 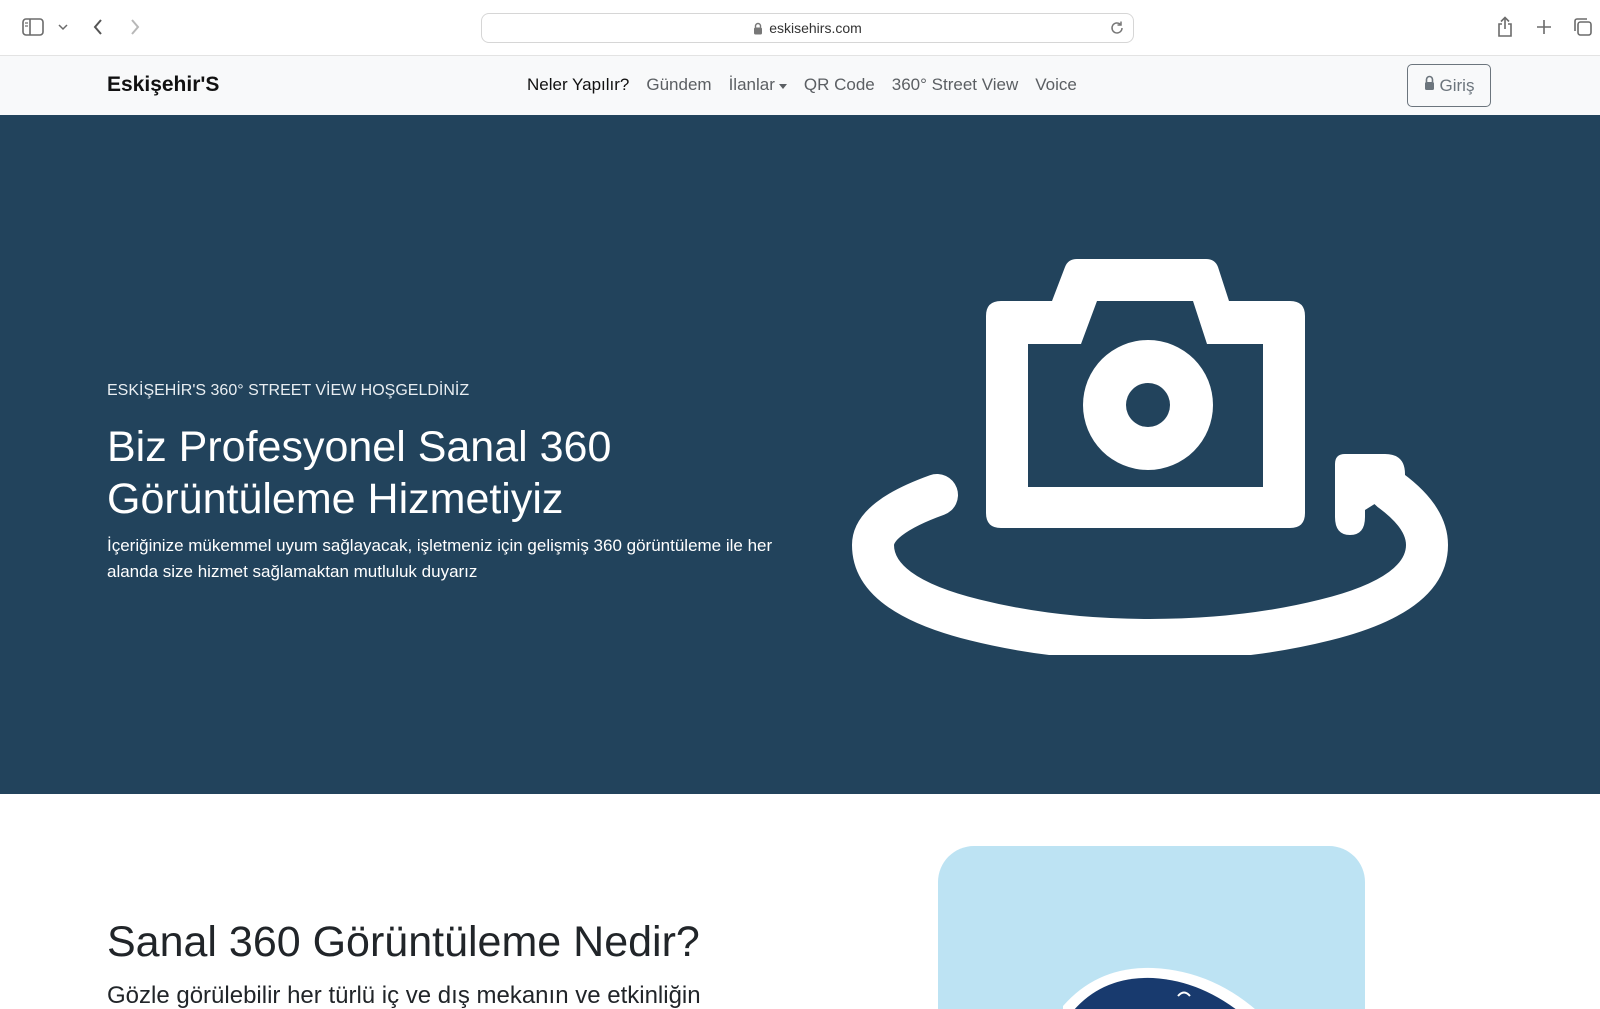 I want to click on sidebar-icon, so click(x=33, y=27).